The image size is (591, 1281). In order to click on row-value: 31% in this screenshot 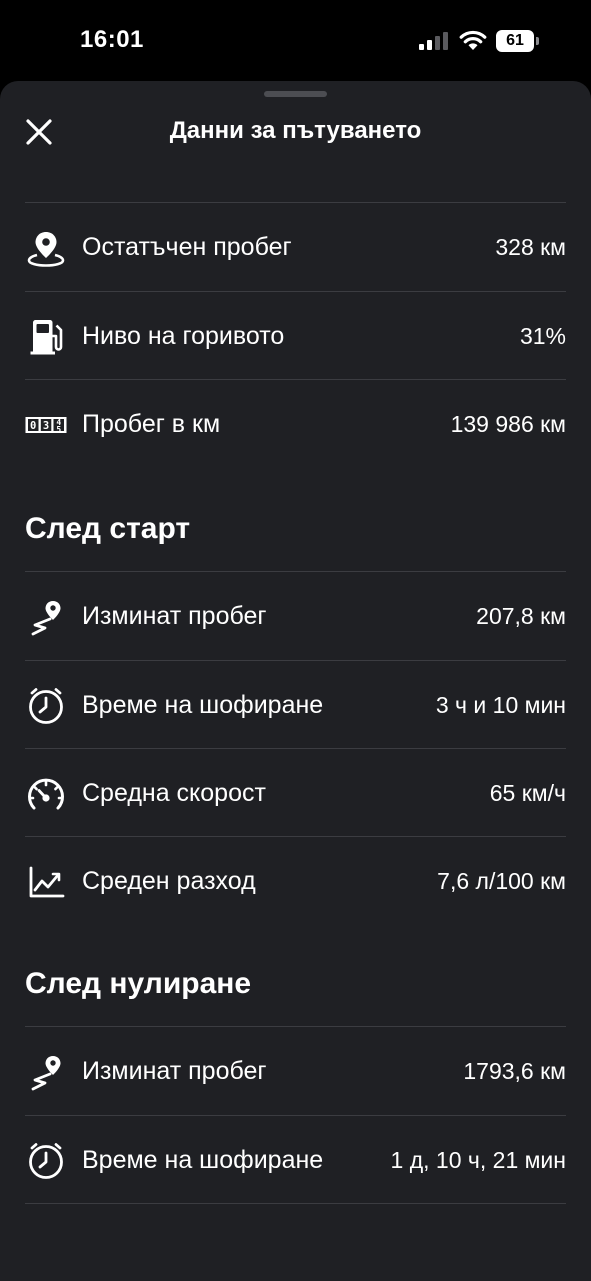, I will do `click(542, 336)`.